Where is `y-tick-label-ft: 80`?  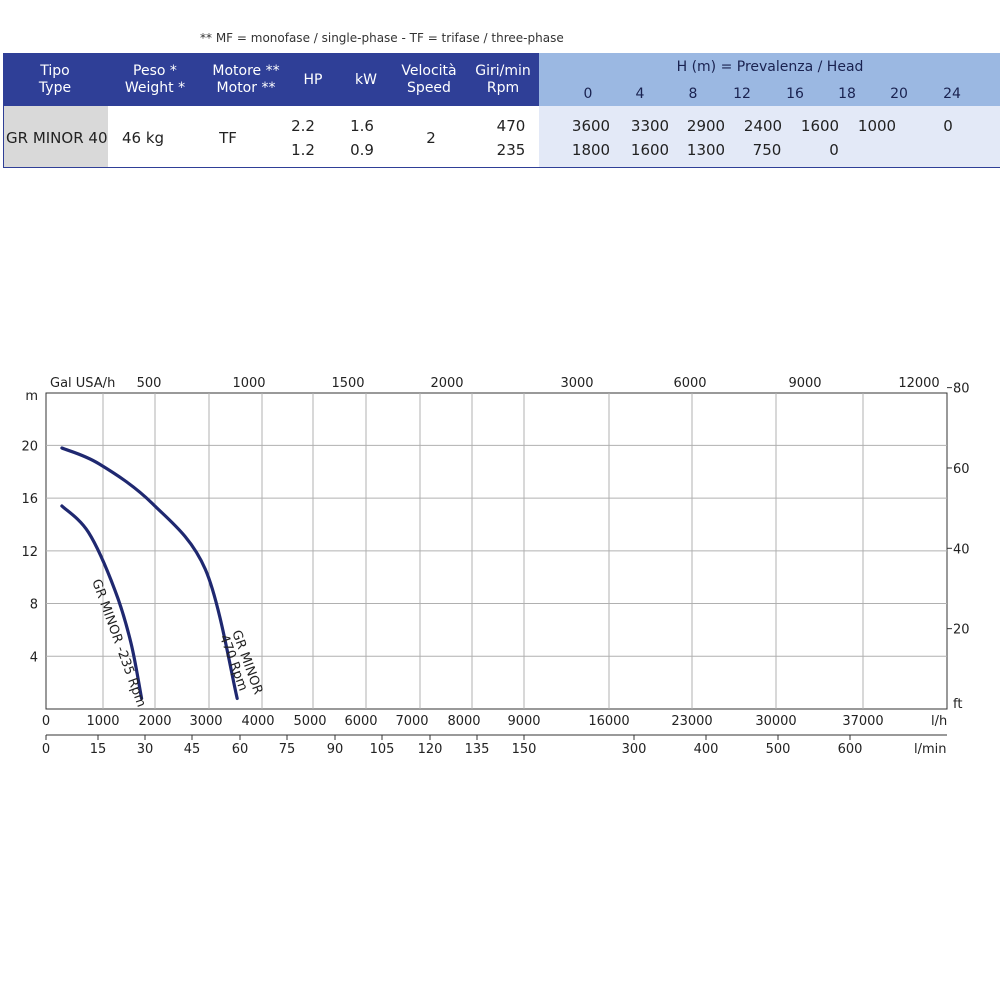
y-tick-label-ft: 80 is located at coordinates (961, 389).